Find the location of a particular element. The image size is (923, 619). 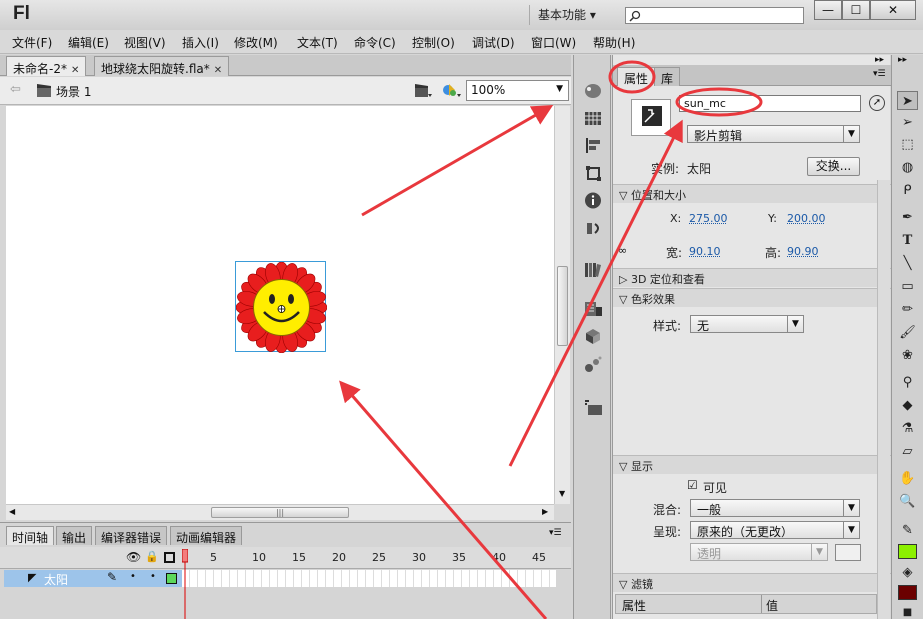

section-3d-position: ▷ 3D 定位和查看 is located at coordinates (752, 277).